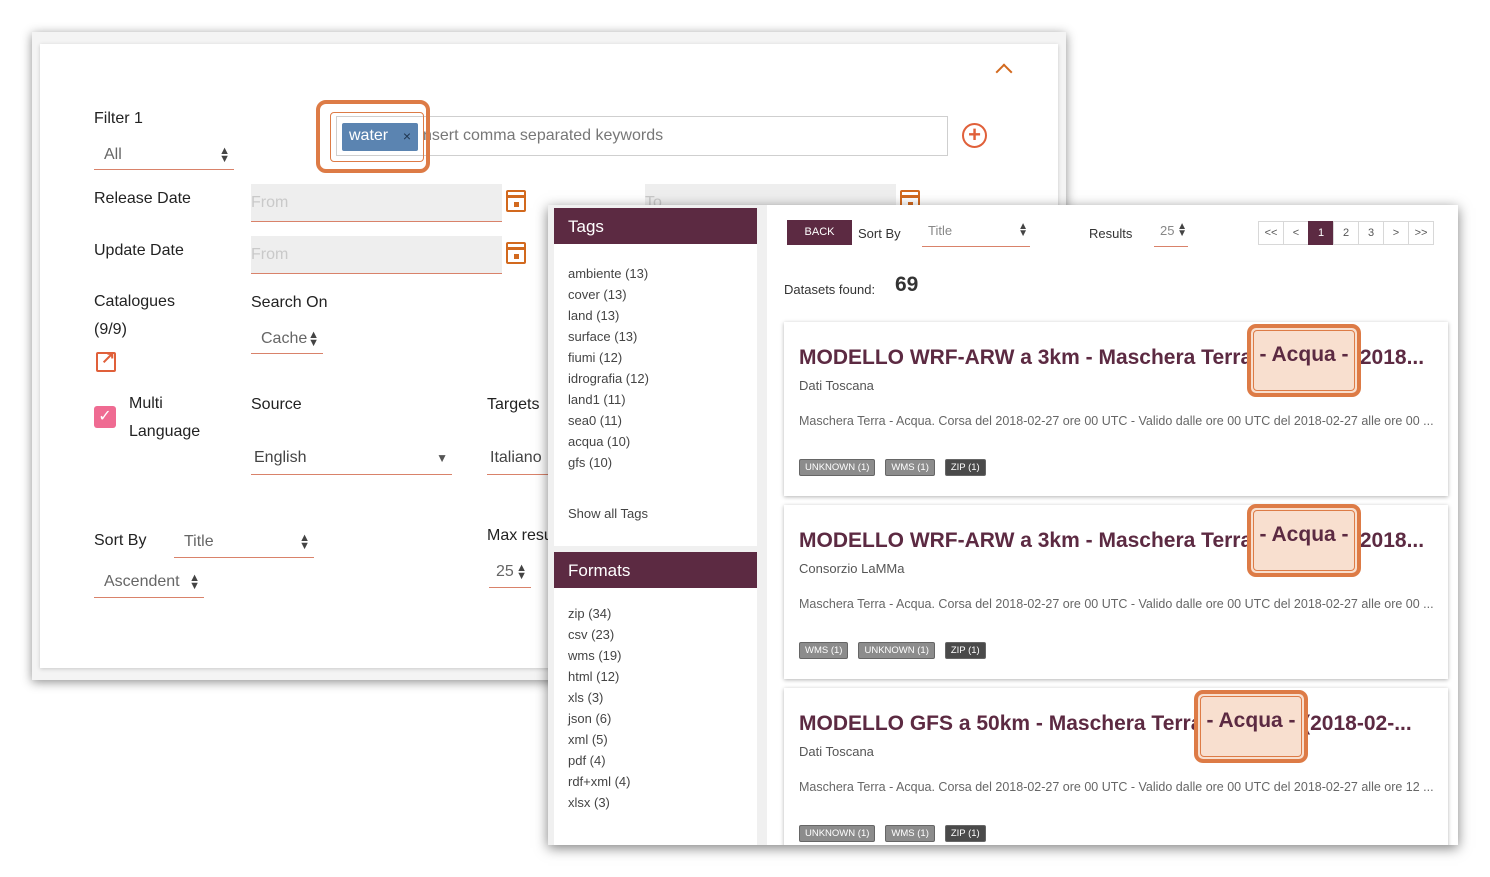 This screenshot has width=1490, height=877. What do you see at coordinates (976, 234) in the screenshot?
I see `results-sort-select: Title ▲ ▼` at bounding box center [976, 234].